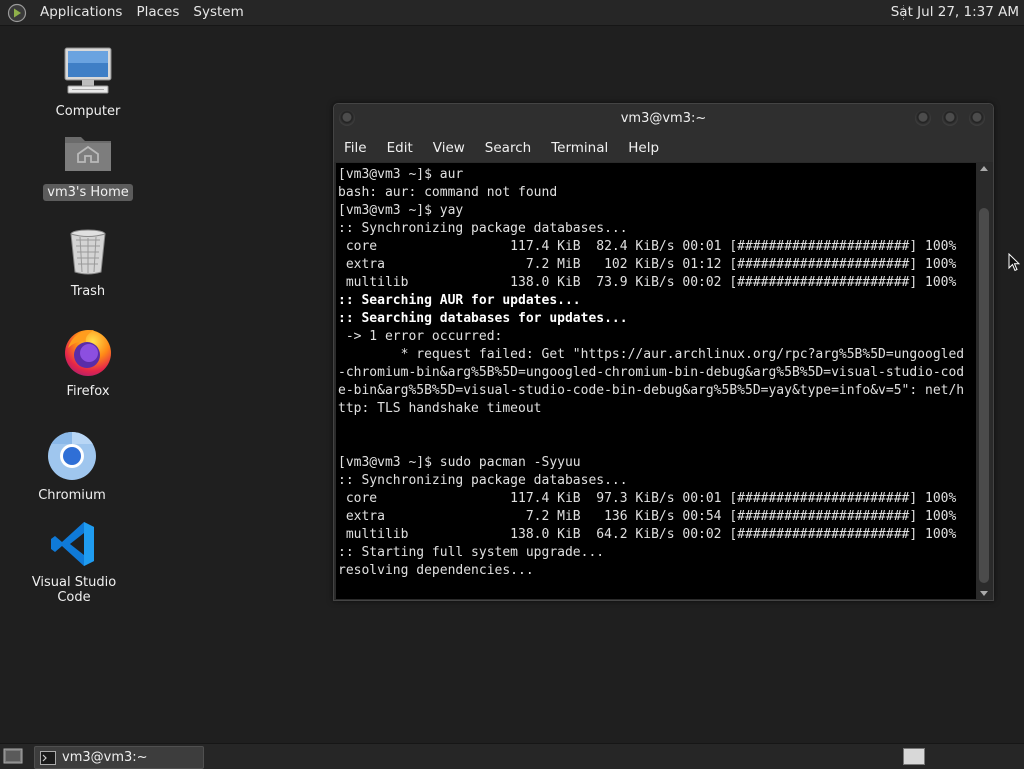 This screenshot has height=769, width=1024. Describe the element at coordinates (579, 148) in the screenshot. I see `menu-terminal: Terminal` at that location.